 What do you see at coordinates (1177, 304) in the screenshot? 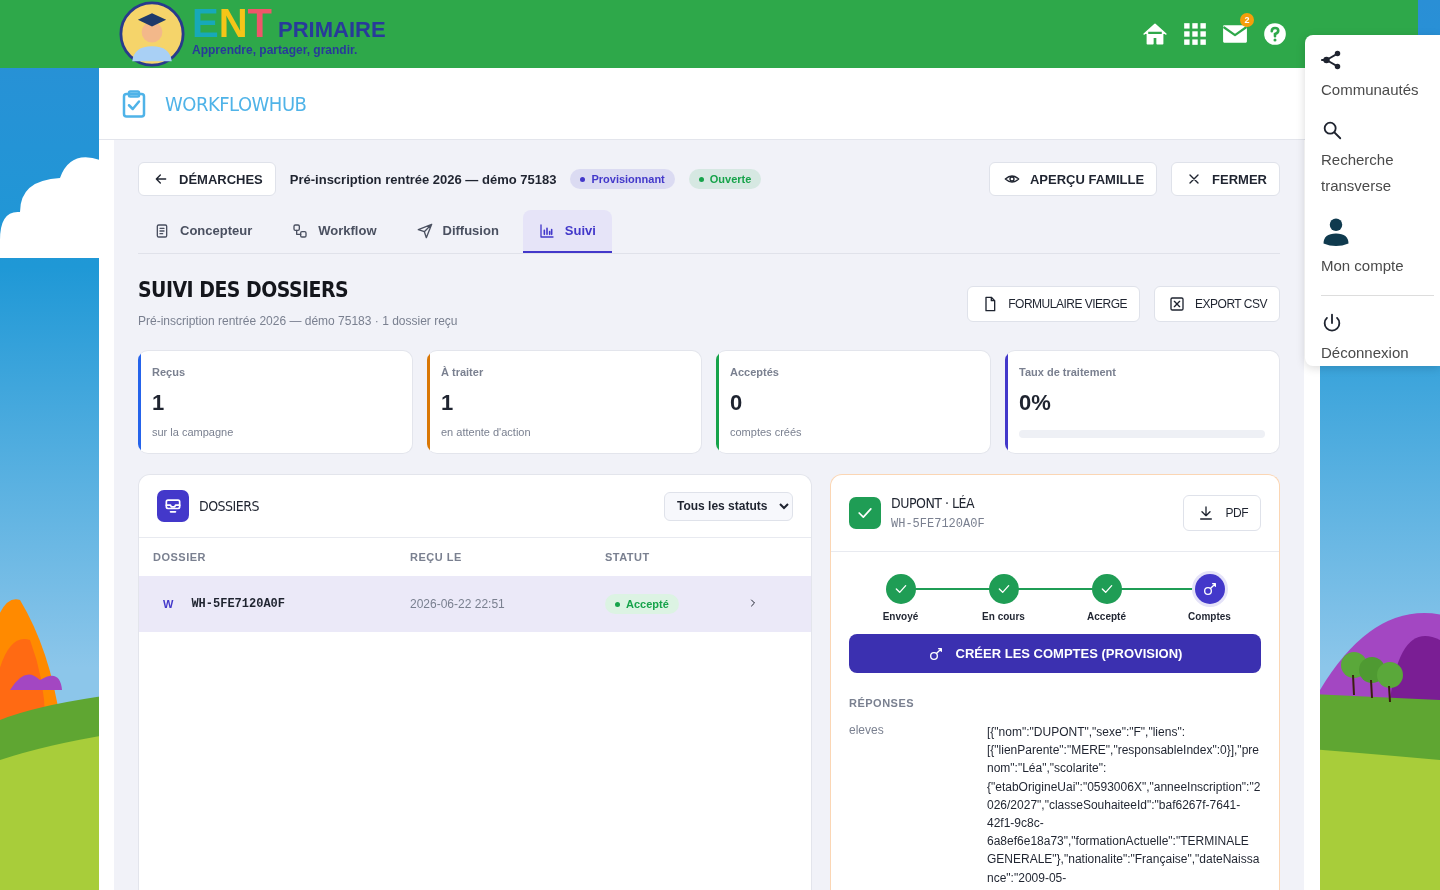
I see `x-square-icon` at bounding box center [1177, 304].